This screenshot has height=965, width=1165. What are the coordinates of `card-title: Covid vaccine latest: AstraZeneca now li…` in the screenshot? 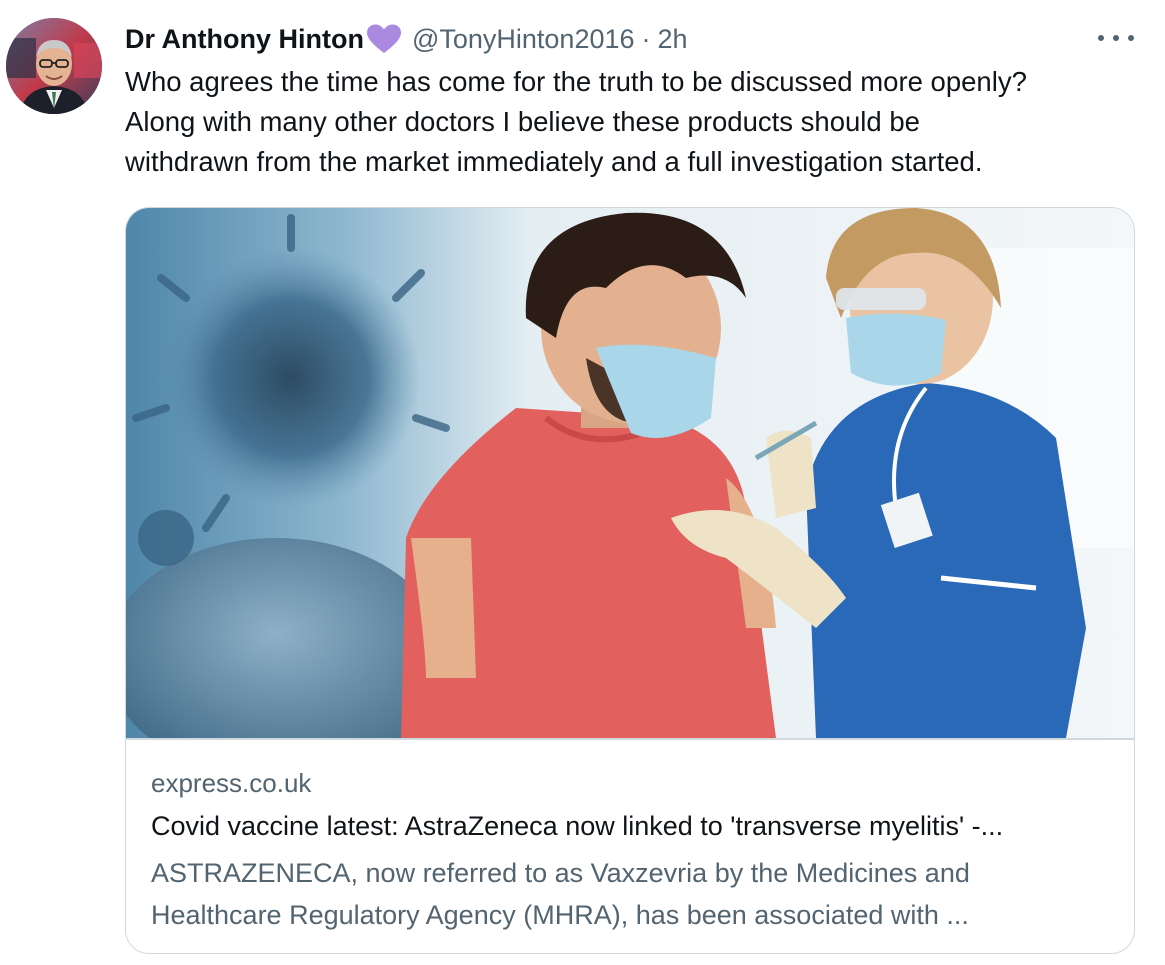 It's located at (577, 826).